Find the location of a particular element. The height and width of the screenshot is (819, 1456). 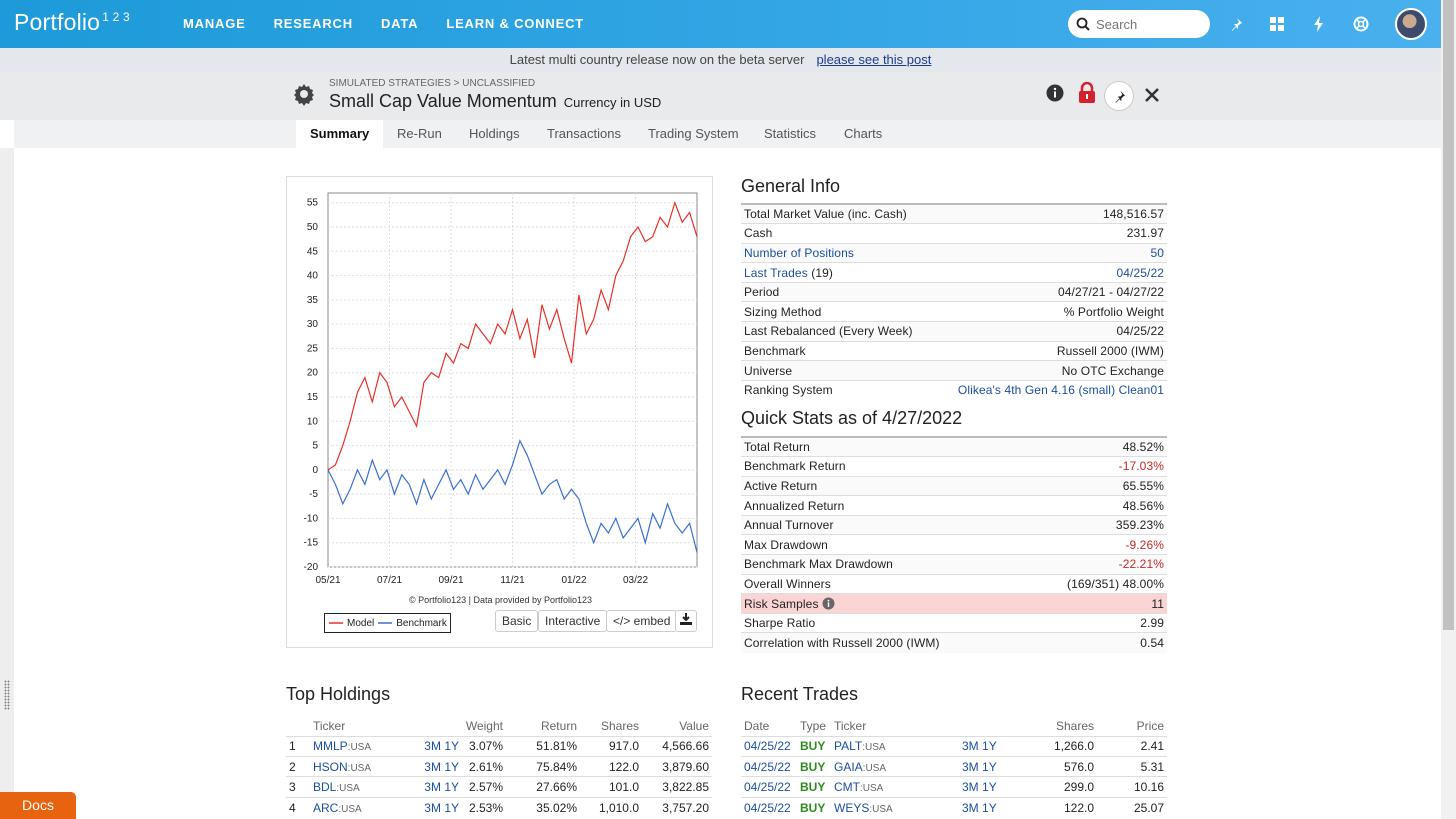

col-type: Type is located at coordinates (814, 726).